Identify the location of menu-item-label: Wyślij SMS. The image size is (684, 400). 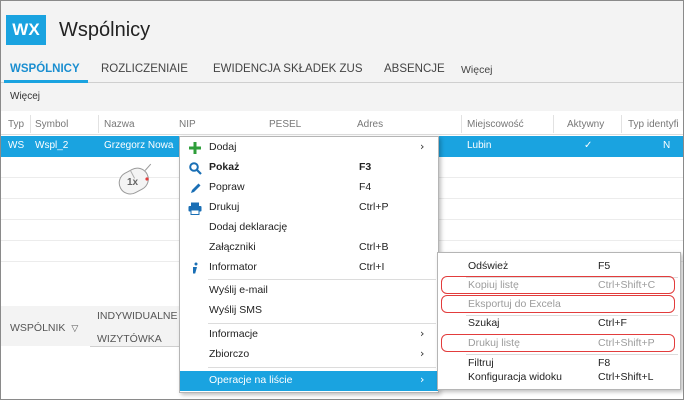
(235, 310).